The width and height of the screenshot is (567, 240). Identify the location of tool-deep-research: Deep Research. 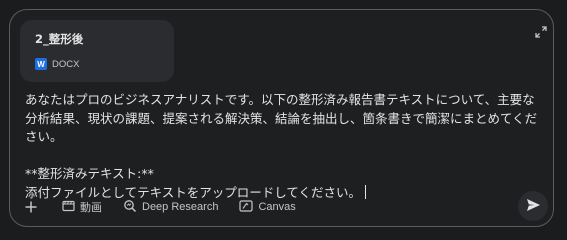
(170, 207).